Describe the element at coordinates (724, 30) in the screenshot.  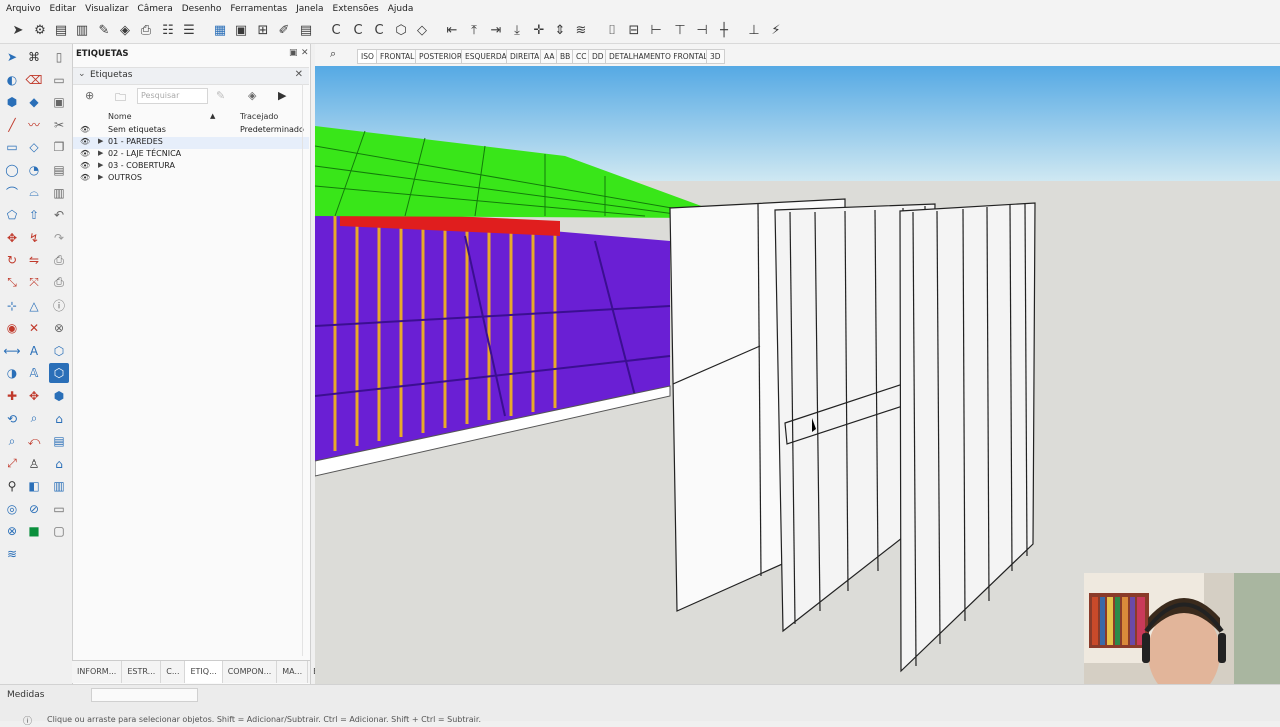
I see `cross-icon: ┼` at that location.